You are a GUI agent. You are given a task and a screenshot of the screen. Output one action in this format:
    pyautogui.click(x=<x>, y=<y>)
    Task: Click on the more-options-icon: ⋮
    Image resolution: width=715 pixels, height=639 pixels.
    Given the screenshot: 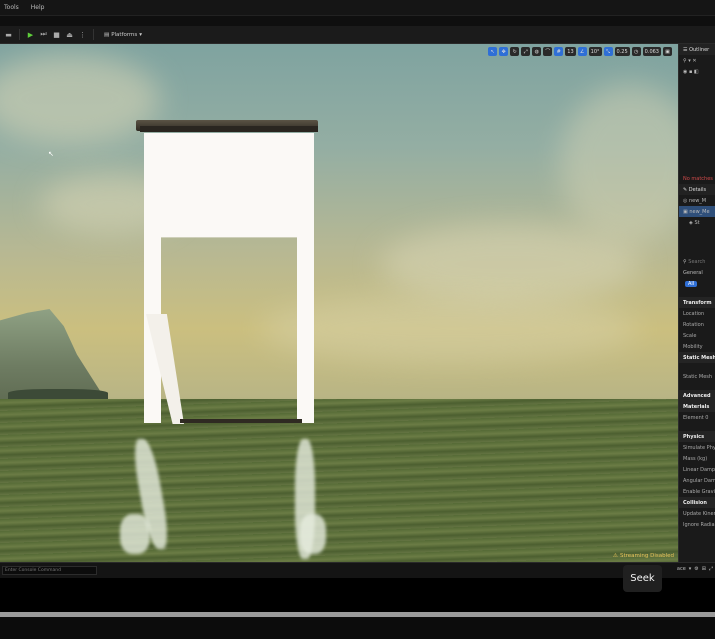 What is the action you would take?
    pyautogui.click(x=82, y=34)
    